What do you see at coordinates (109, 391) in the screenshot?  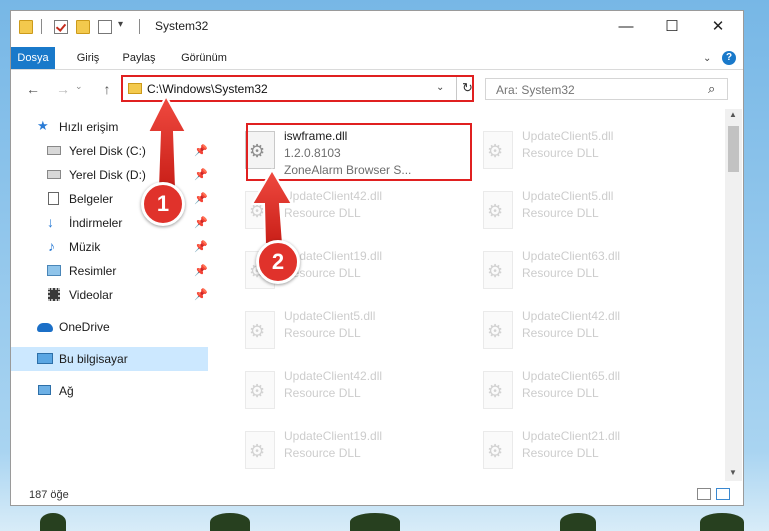 I see `sidebar-item-network: Ağ` at bounding box center [109, 391].